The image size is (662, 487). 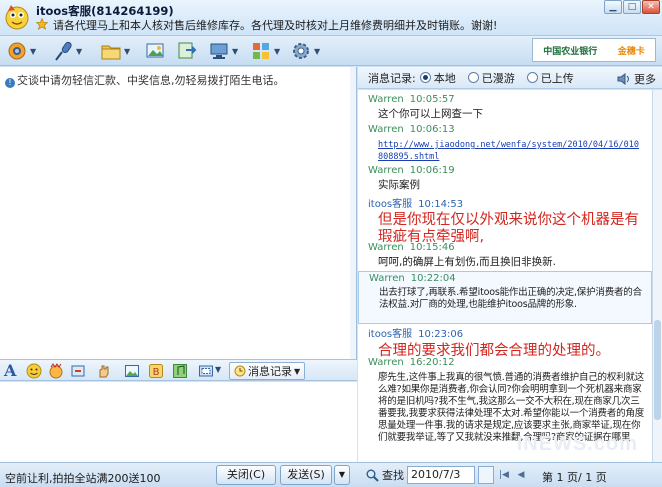 What do you see at coordinates (178, 422) in the screenshot?
I see `message-input` at bounding box center [178, 422].